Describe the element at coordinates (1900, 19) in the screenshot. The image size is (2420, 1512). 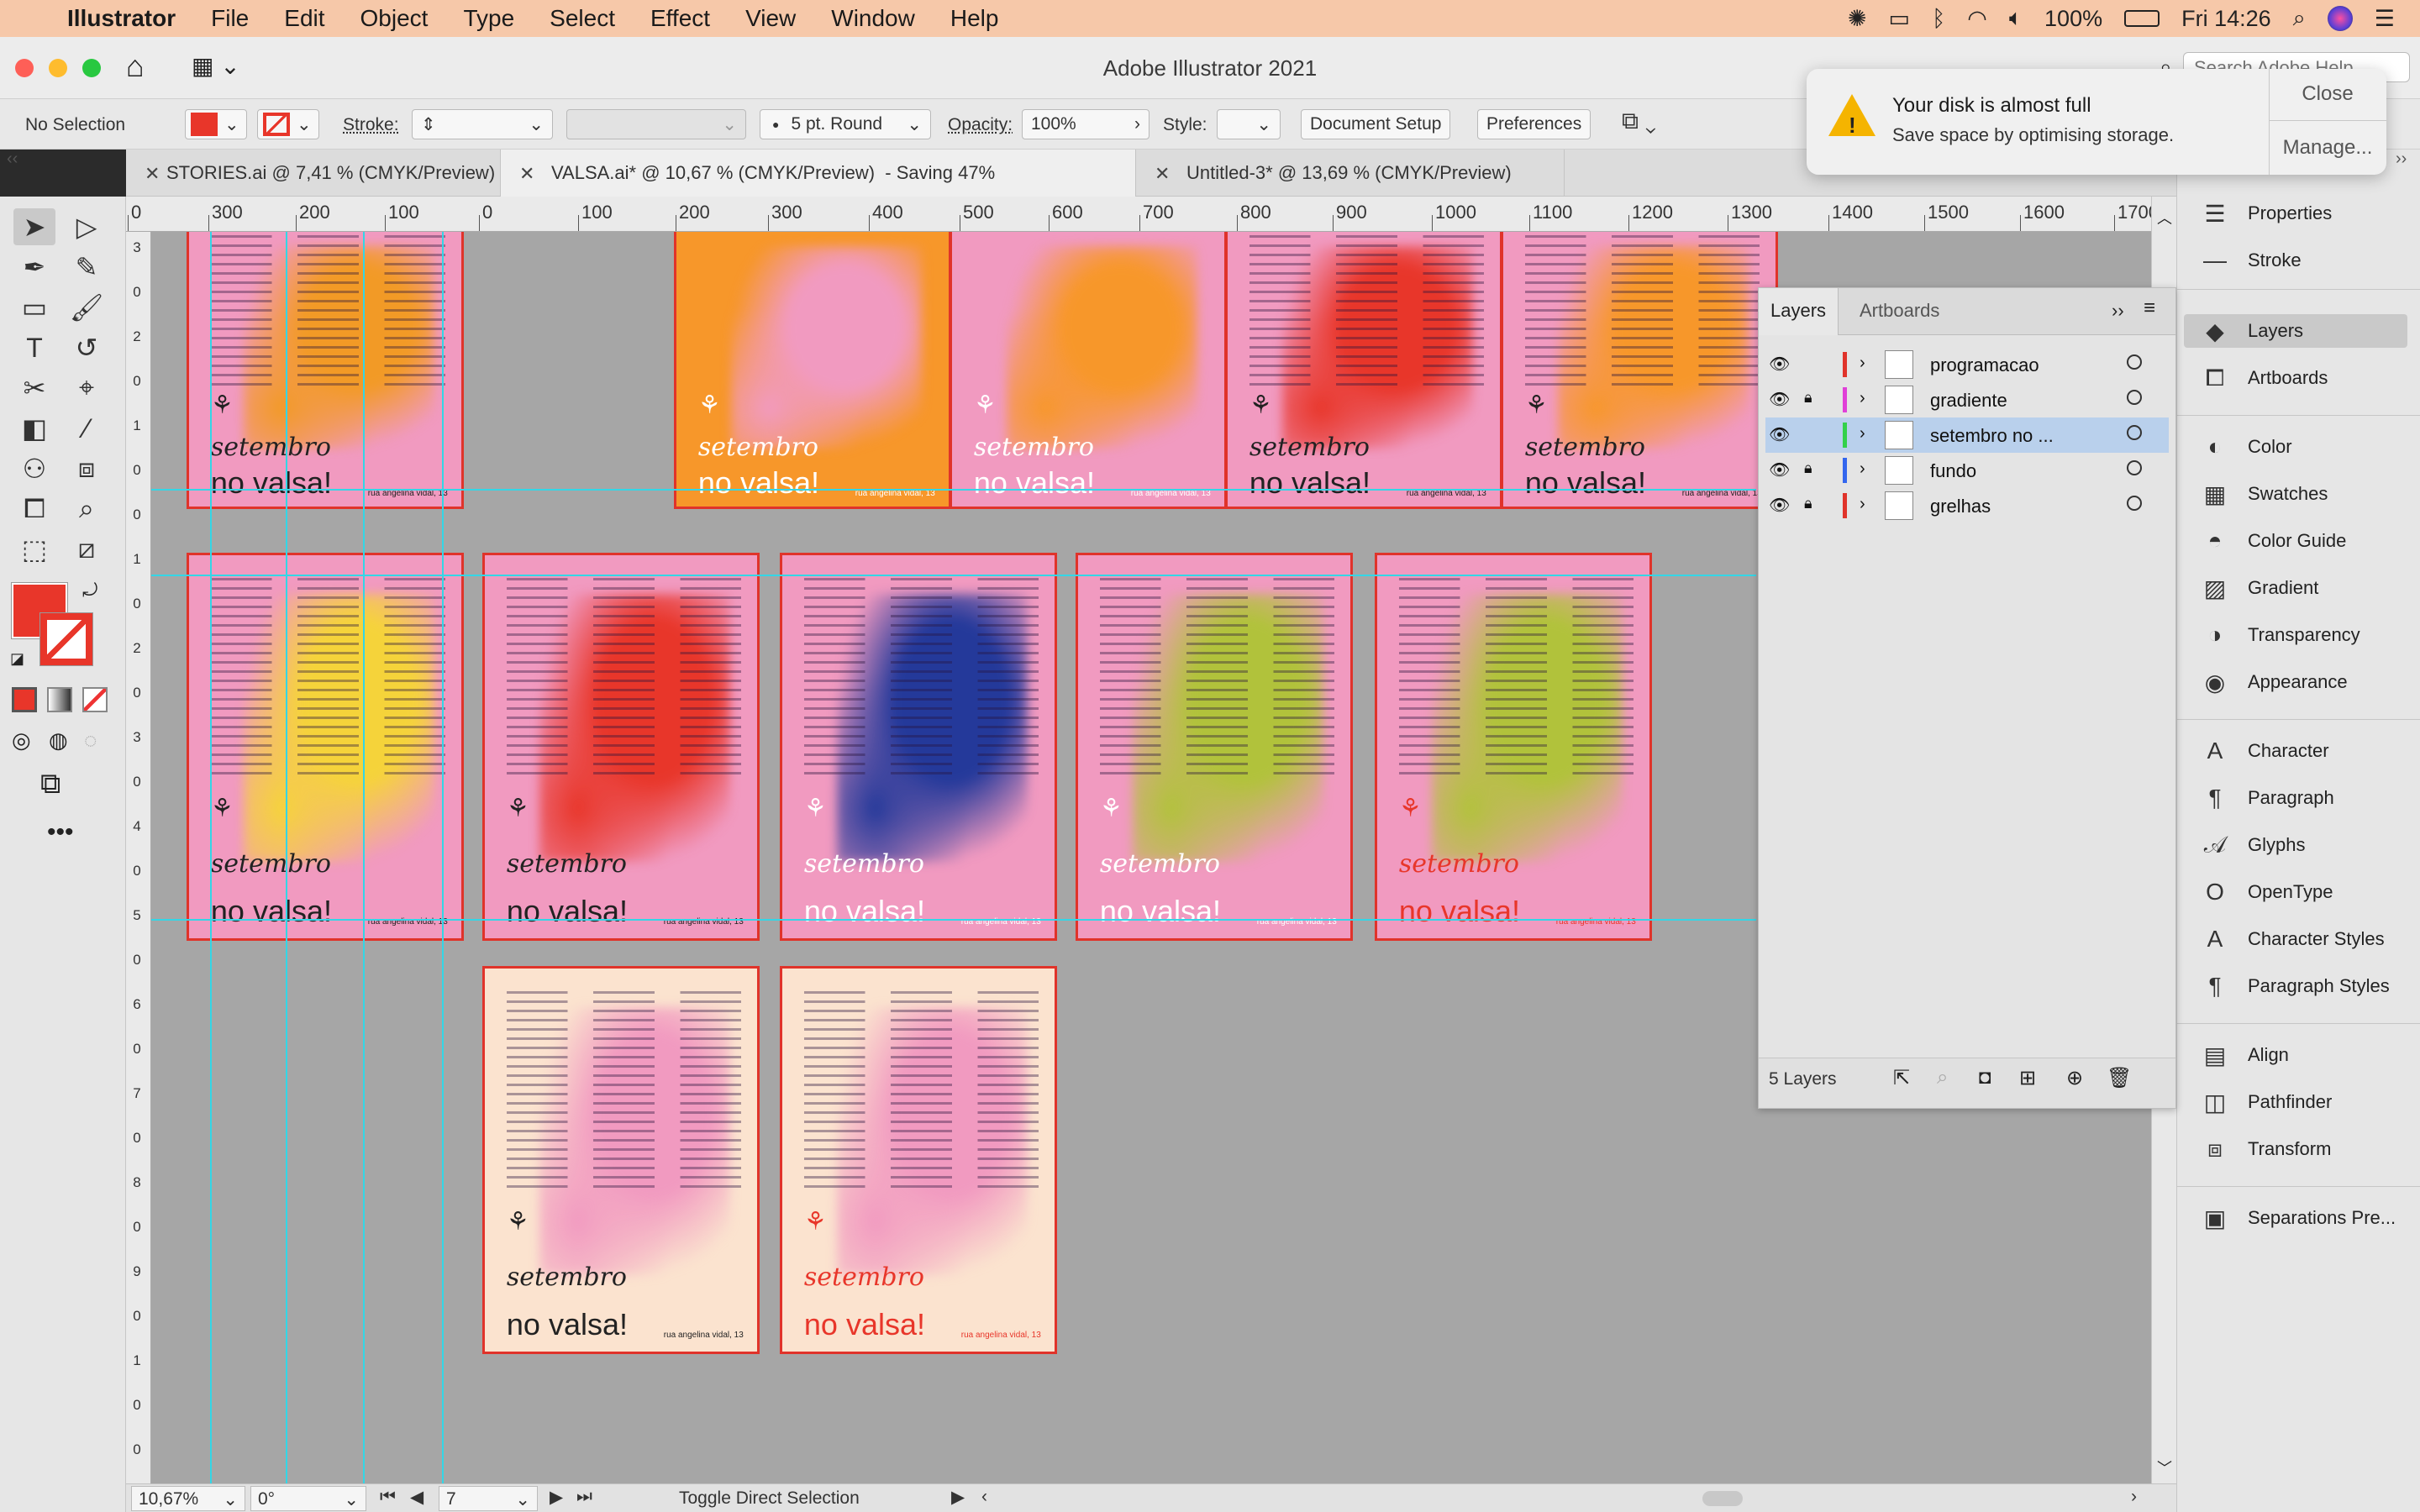
I see `airplay-icon: ▭` at that location.